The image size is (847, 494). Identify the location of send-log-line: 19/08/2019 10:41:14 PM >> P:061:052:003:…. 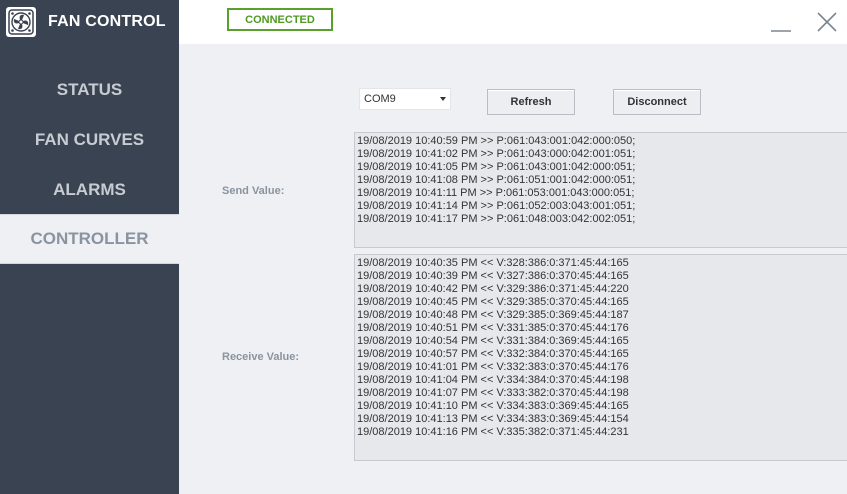
(496, 206).